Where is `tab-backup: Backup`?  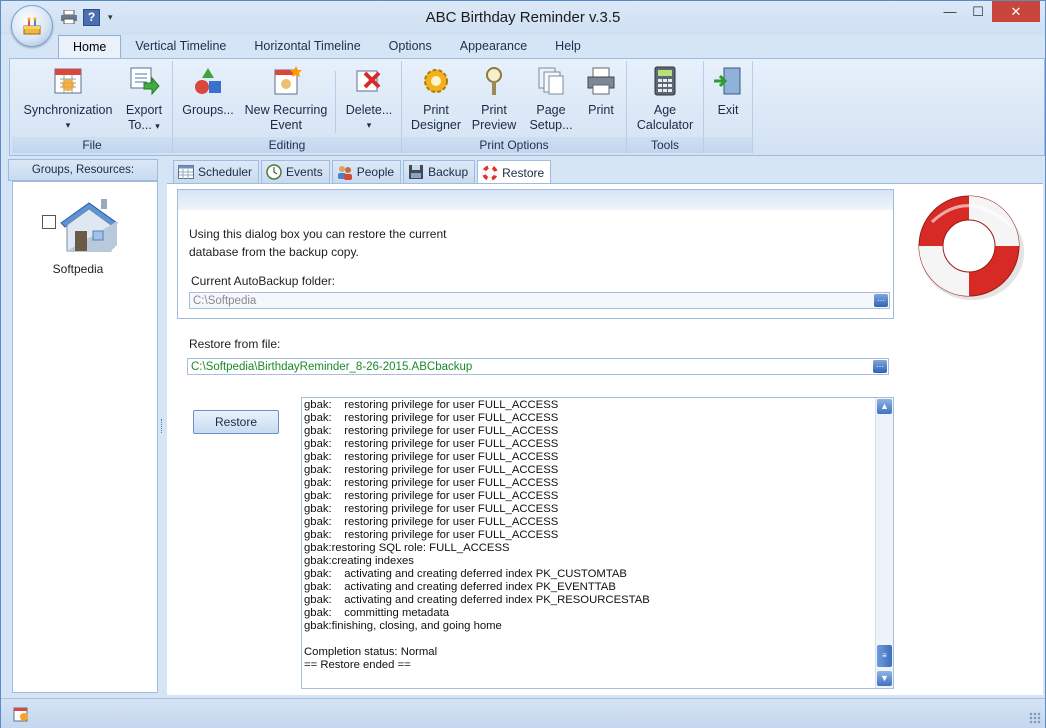
tab-backup: Backup is located at coordinates (439, 171).